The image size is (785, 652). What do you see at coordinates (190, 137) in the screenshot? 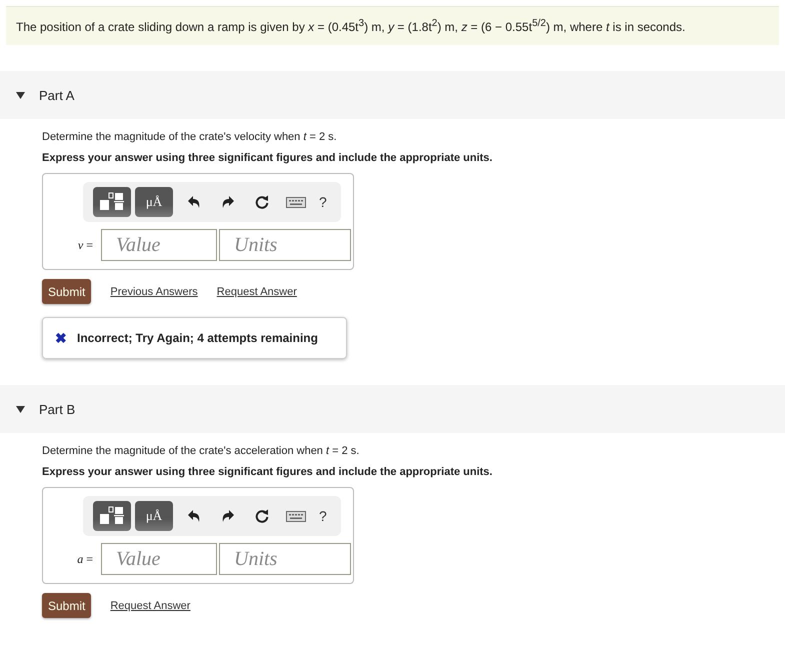
I see `question-text: Determine the magnitude of the crate's velocity when t = 2 s.` at bounding box center [190, 137].